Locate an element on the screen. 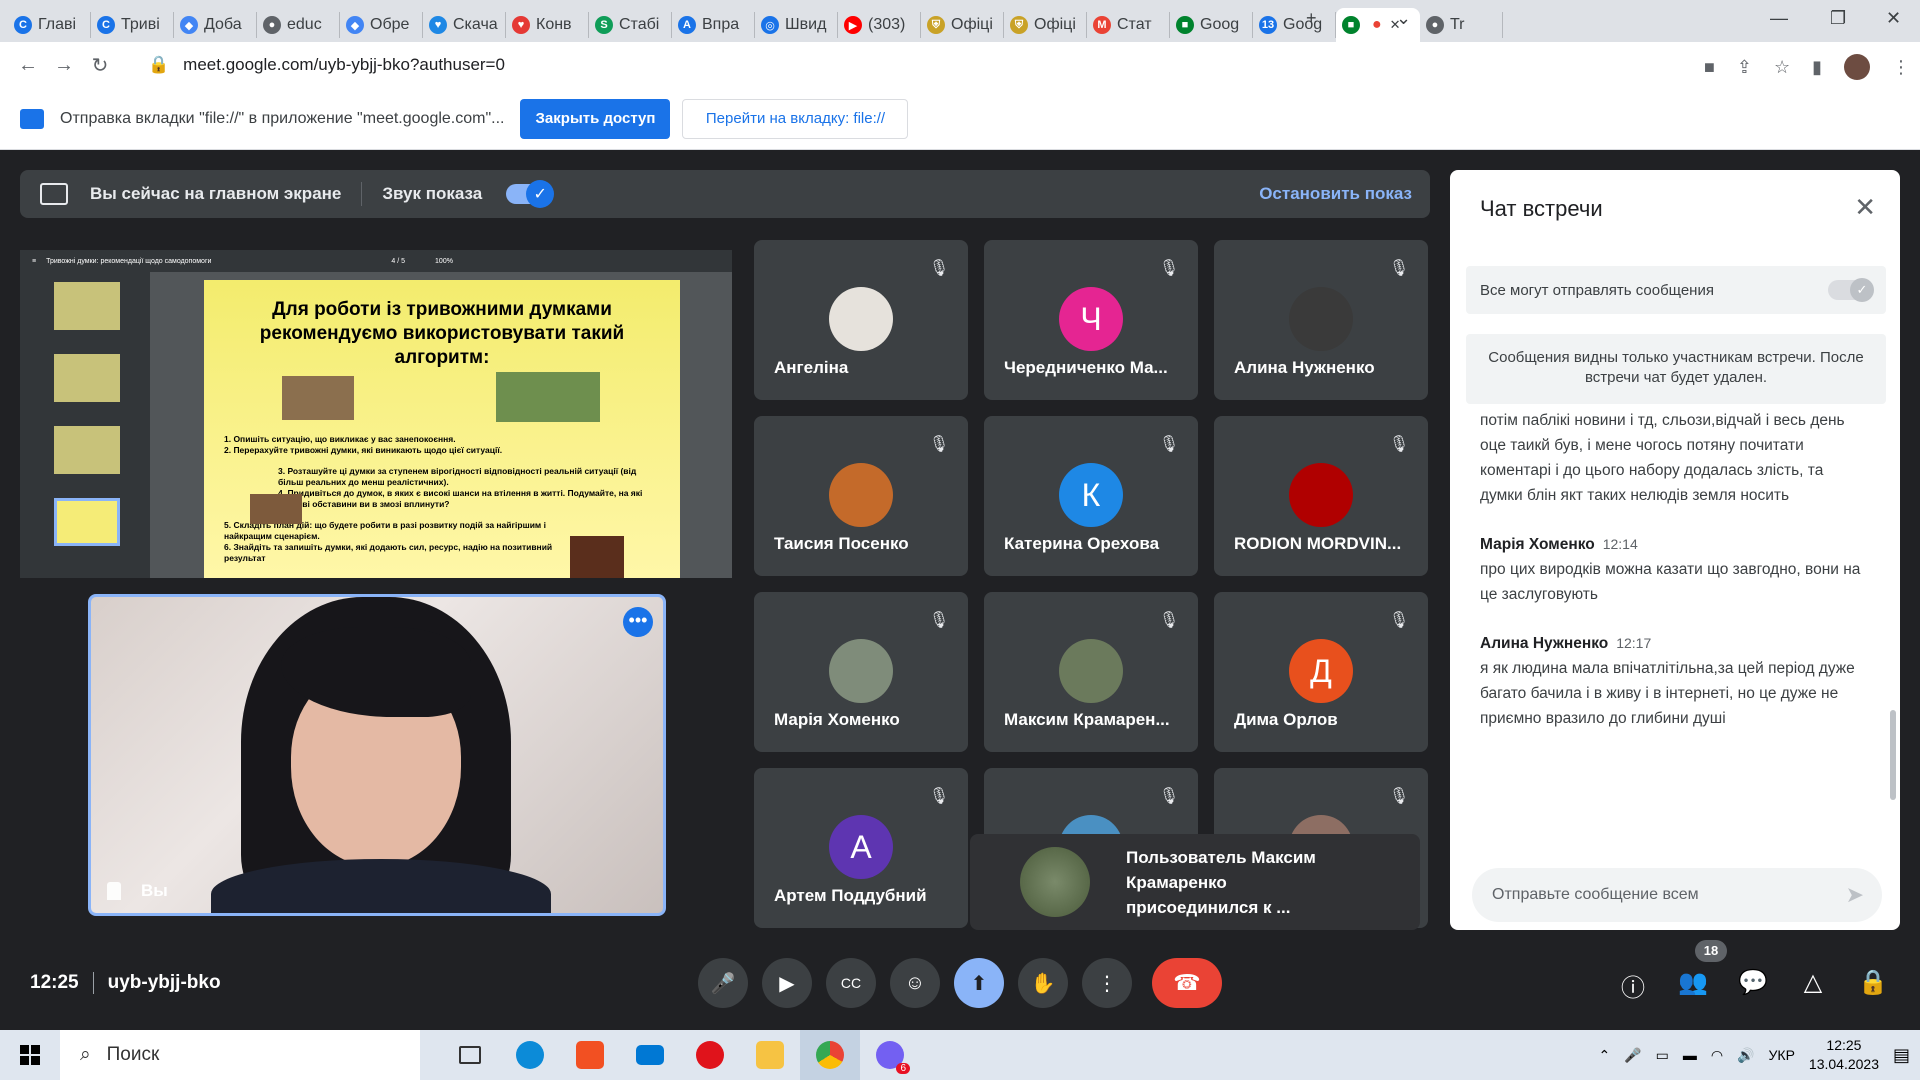 This screenshot has width=1920, height=1080. camera-in-use-icon: ■ is located at coordinates (1709, 67).